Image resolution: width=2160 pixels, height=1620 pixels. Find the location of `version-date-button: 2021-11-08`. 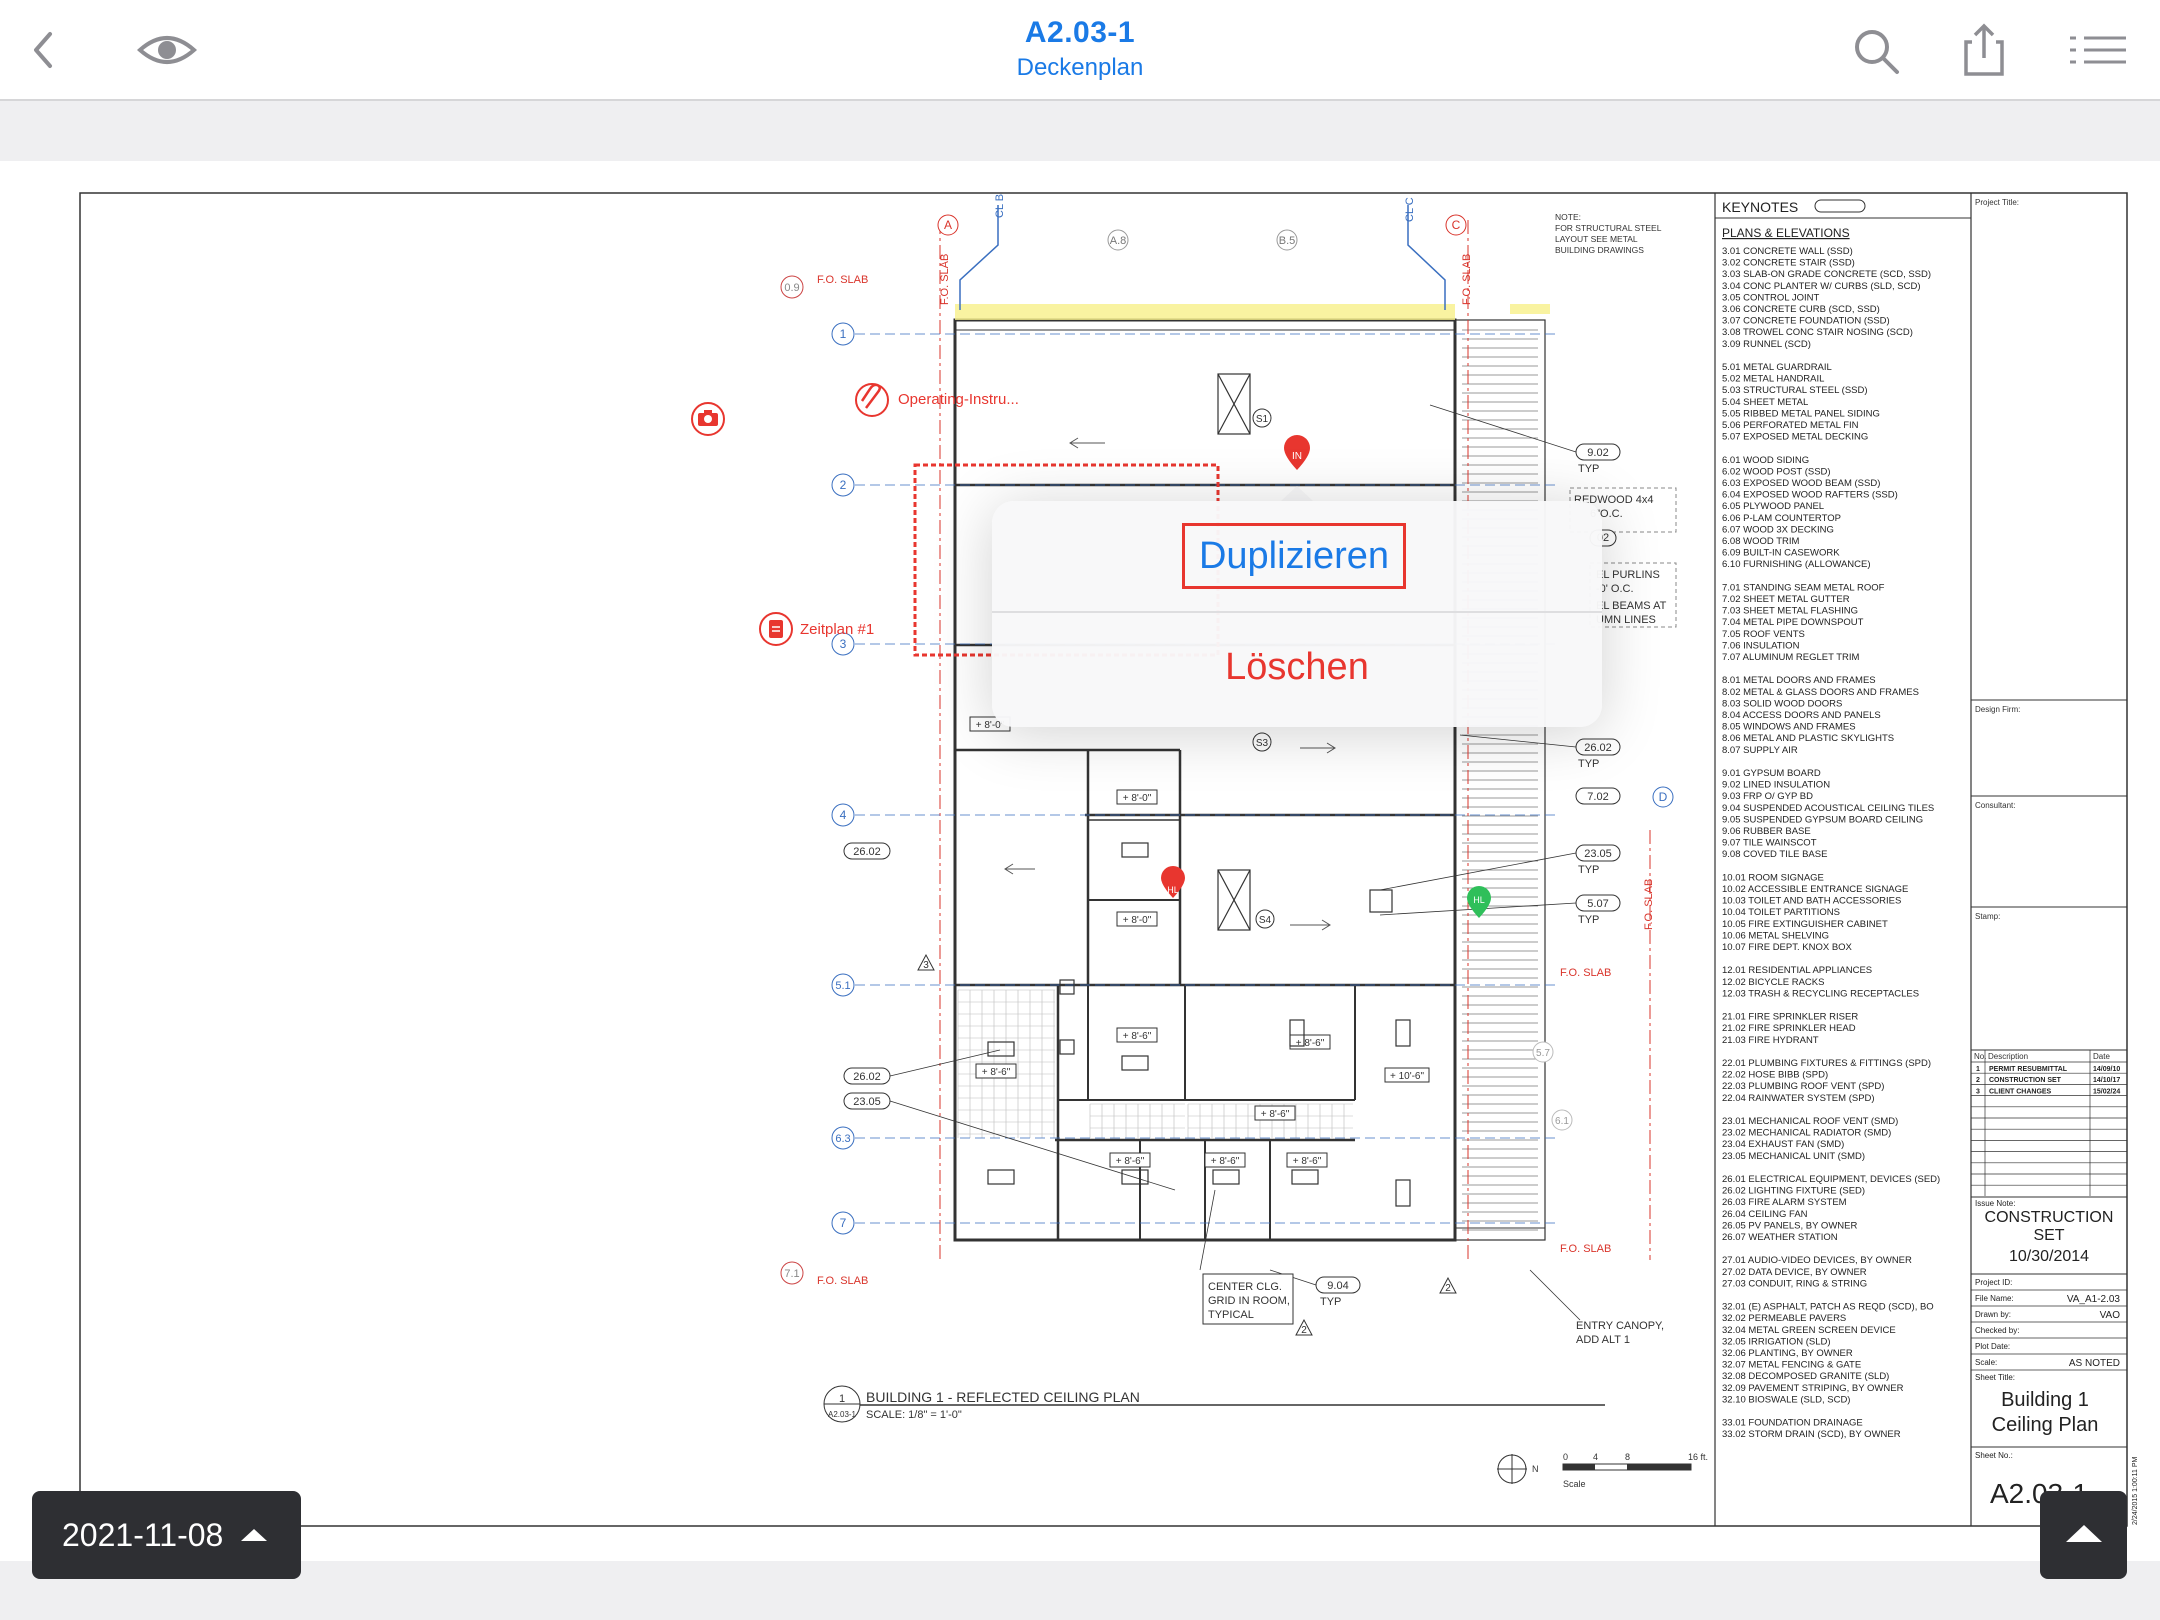

version-date-button: 2021-11-08 is located at coordinates (166, 1535).